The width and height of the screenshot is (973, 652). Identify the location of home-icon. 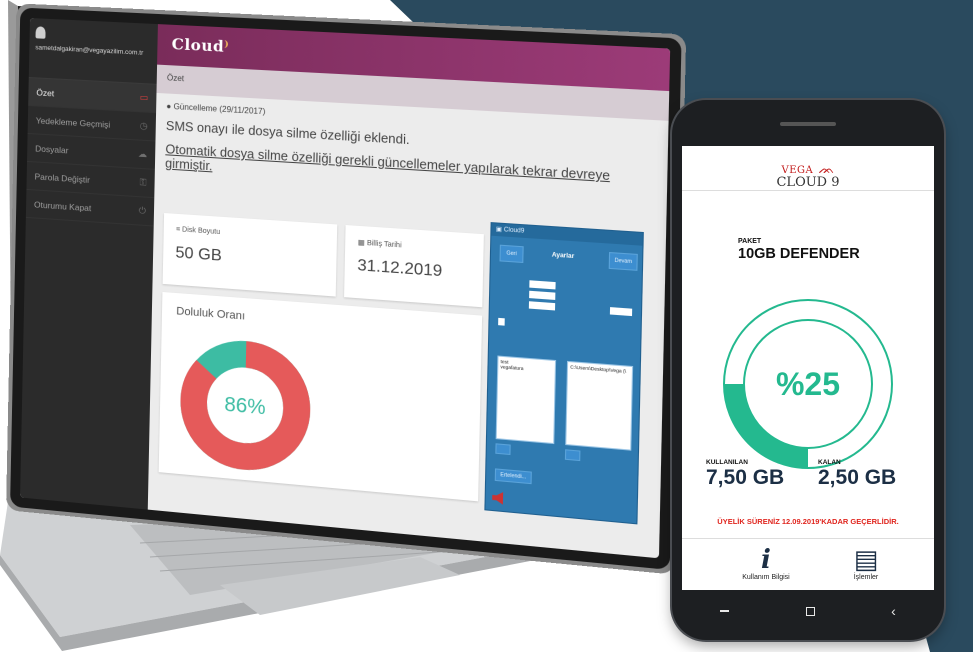
(810, 611).